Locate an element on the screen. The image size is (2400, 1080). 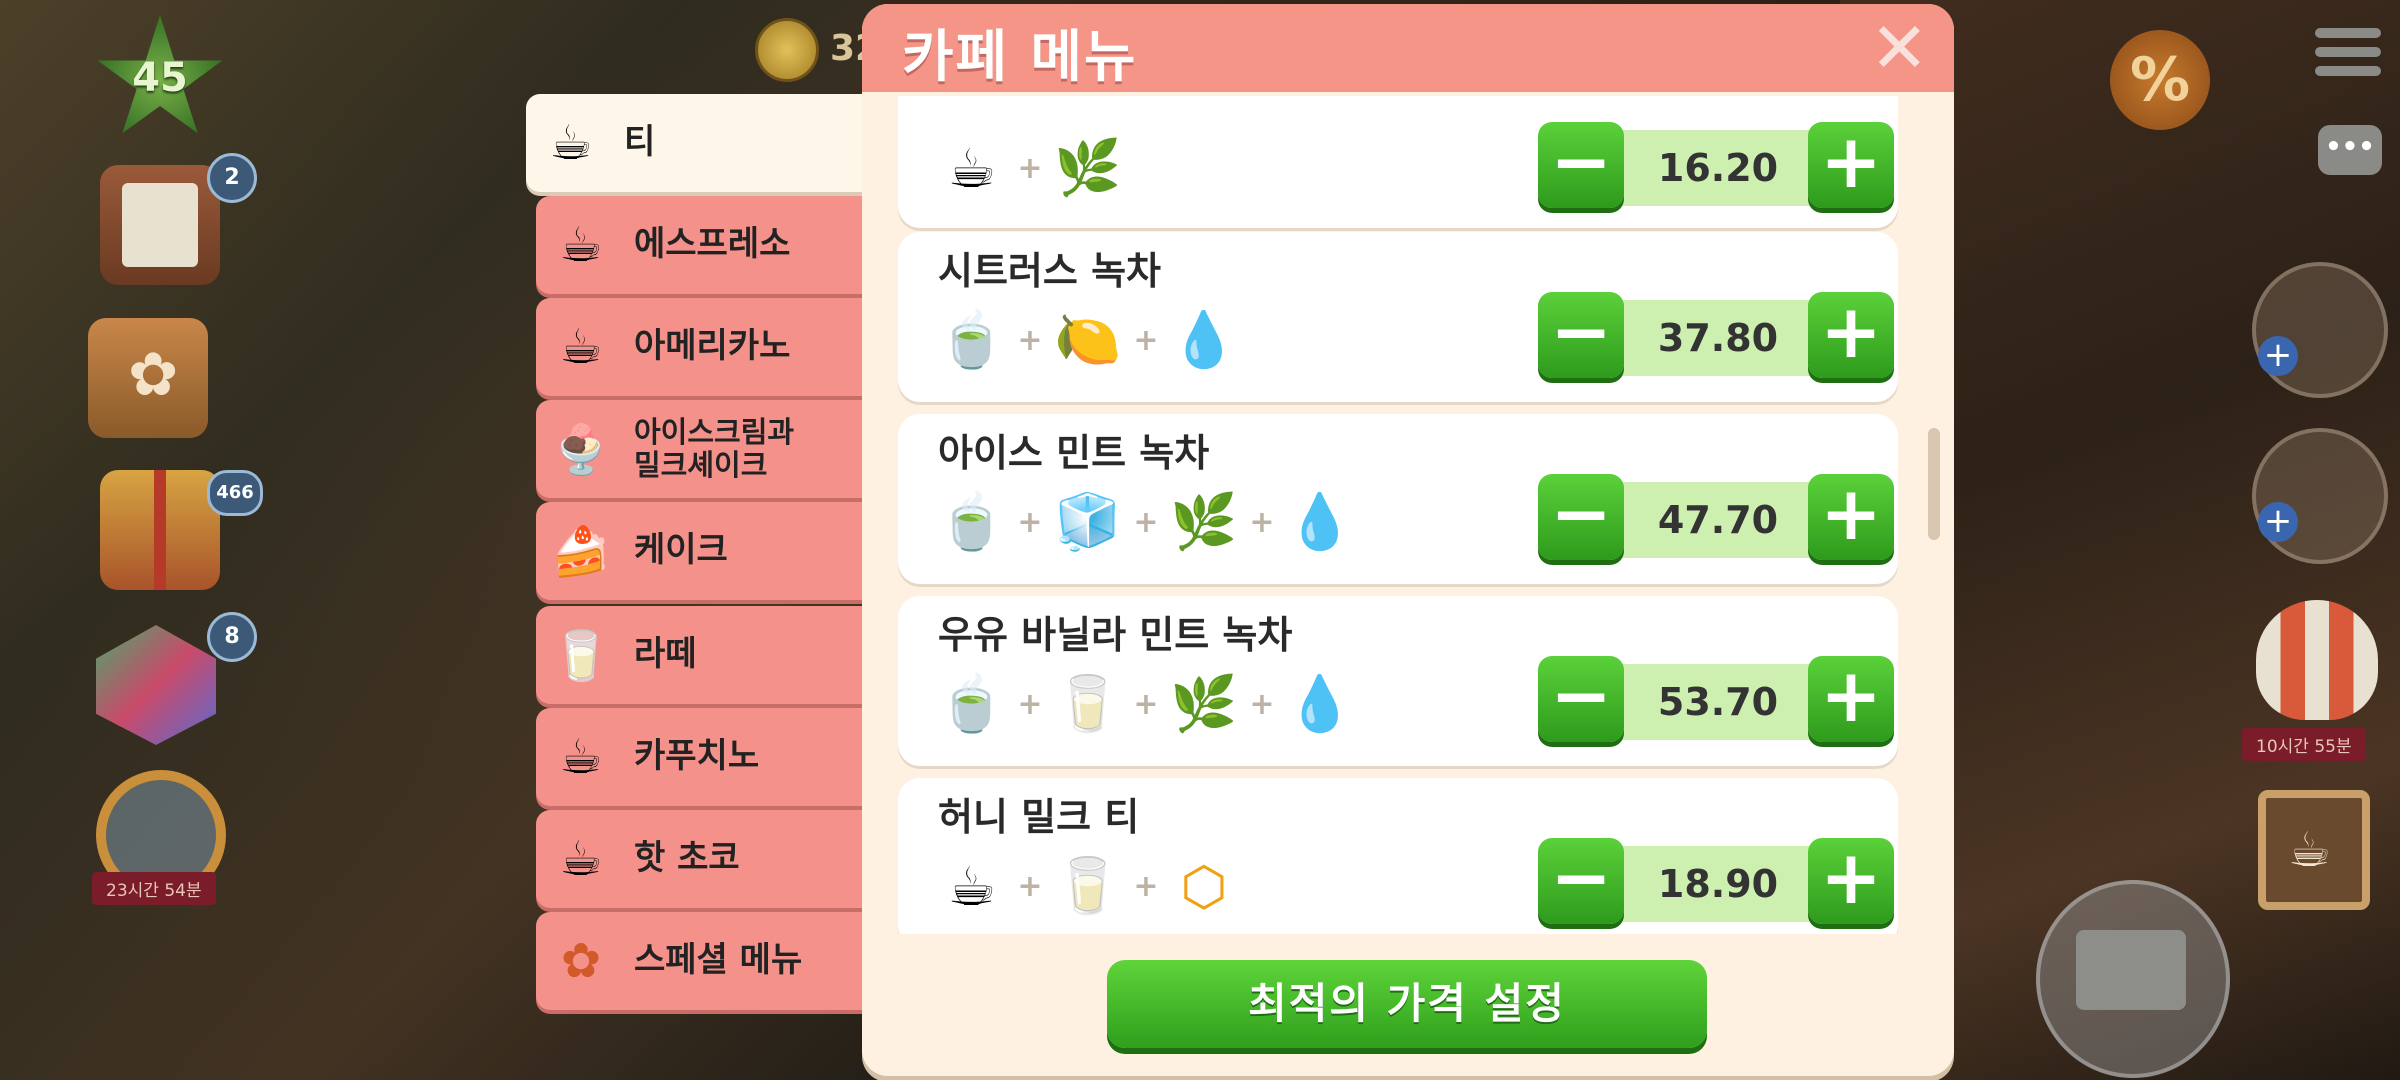
tab-hot-chocolate: ☕ 핫 초코 is located at coordinates (706, 859).